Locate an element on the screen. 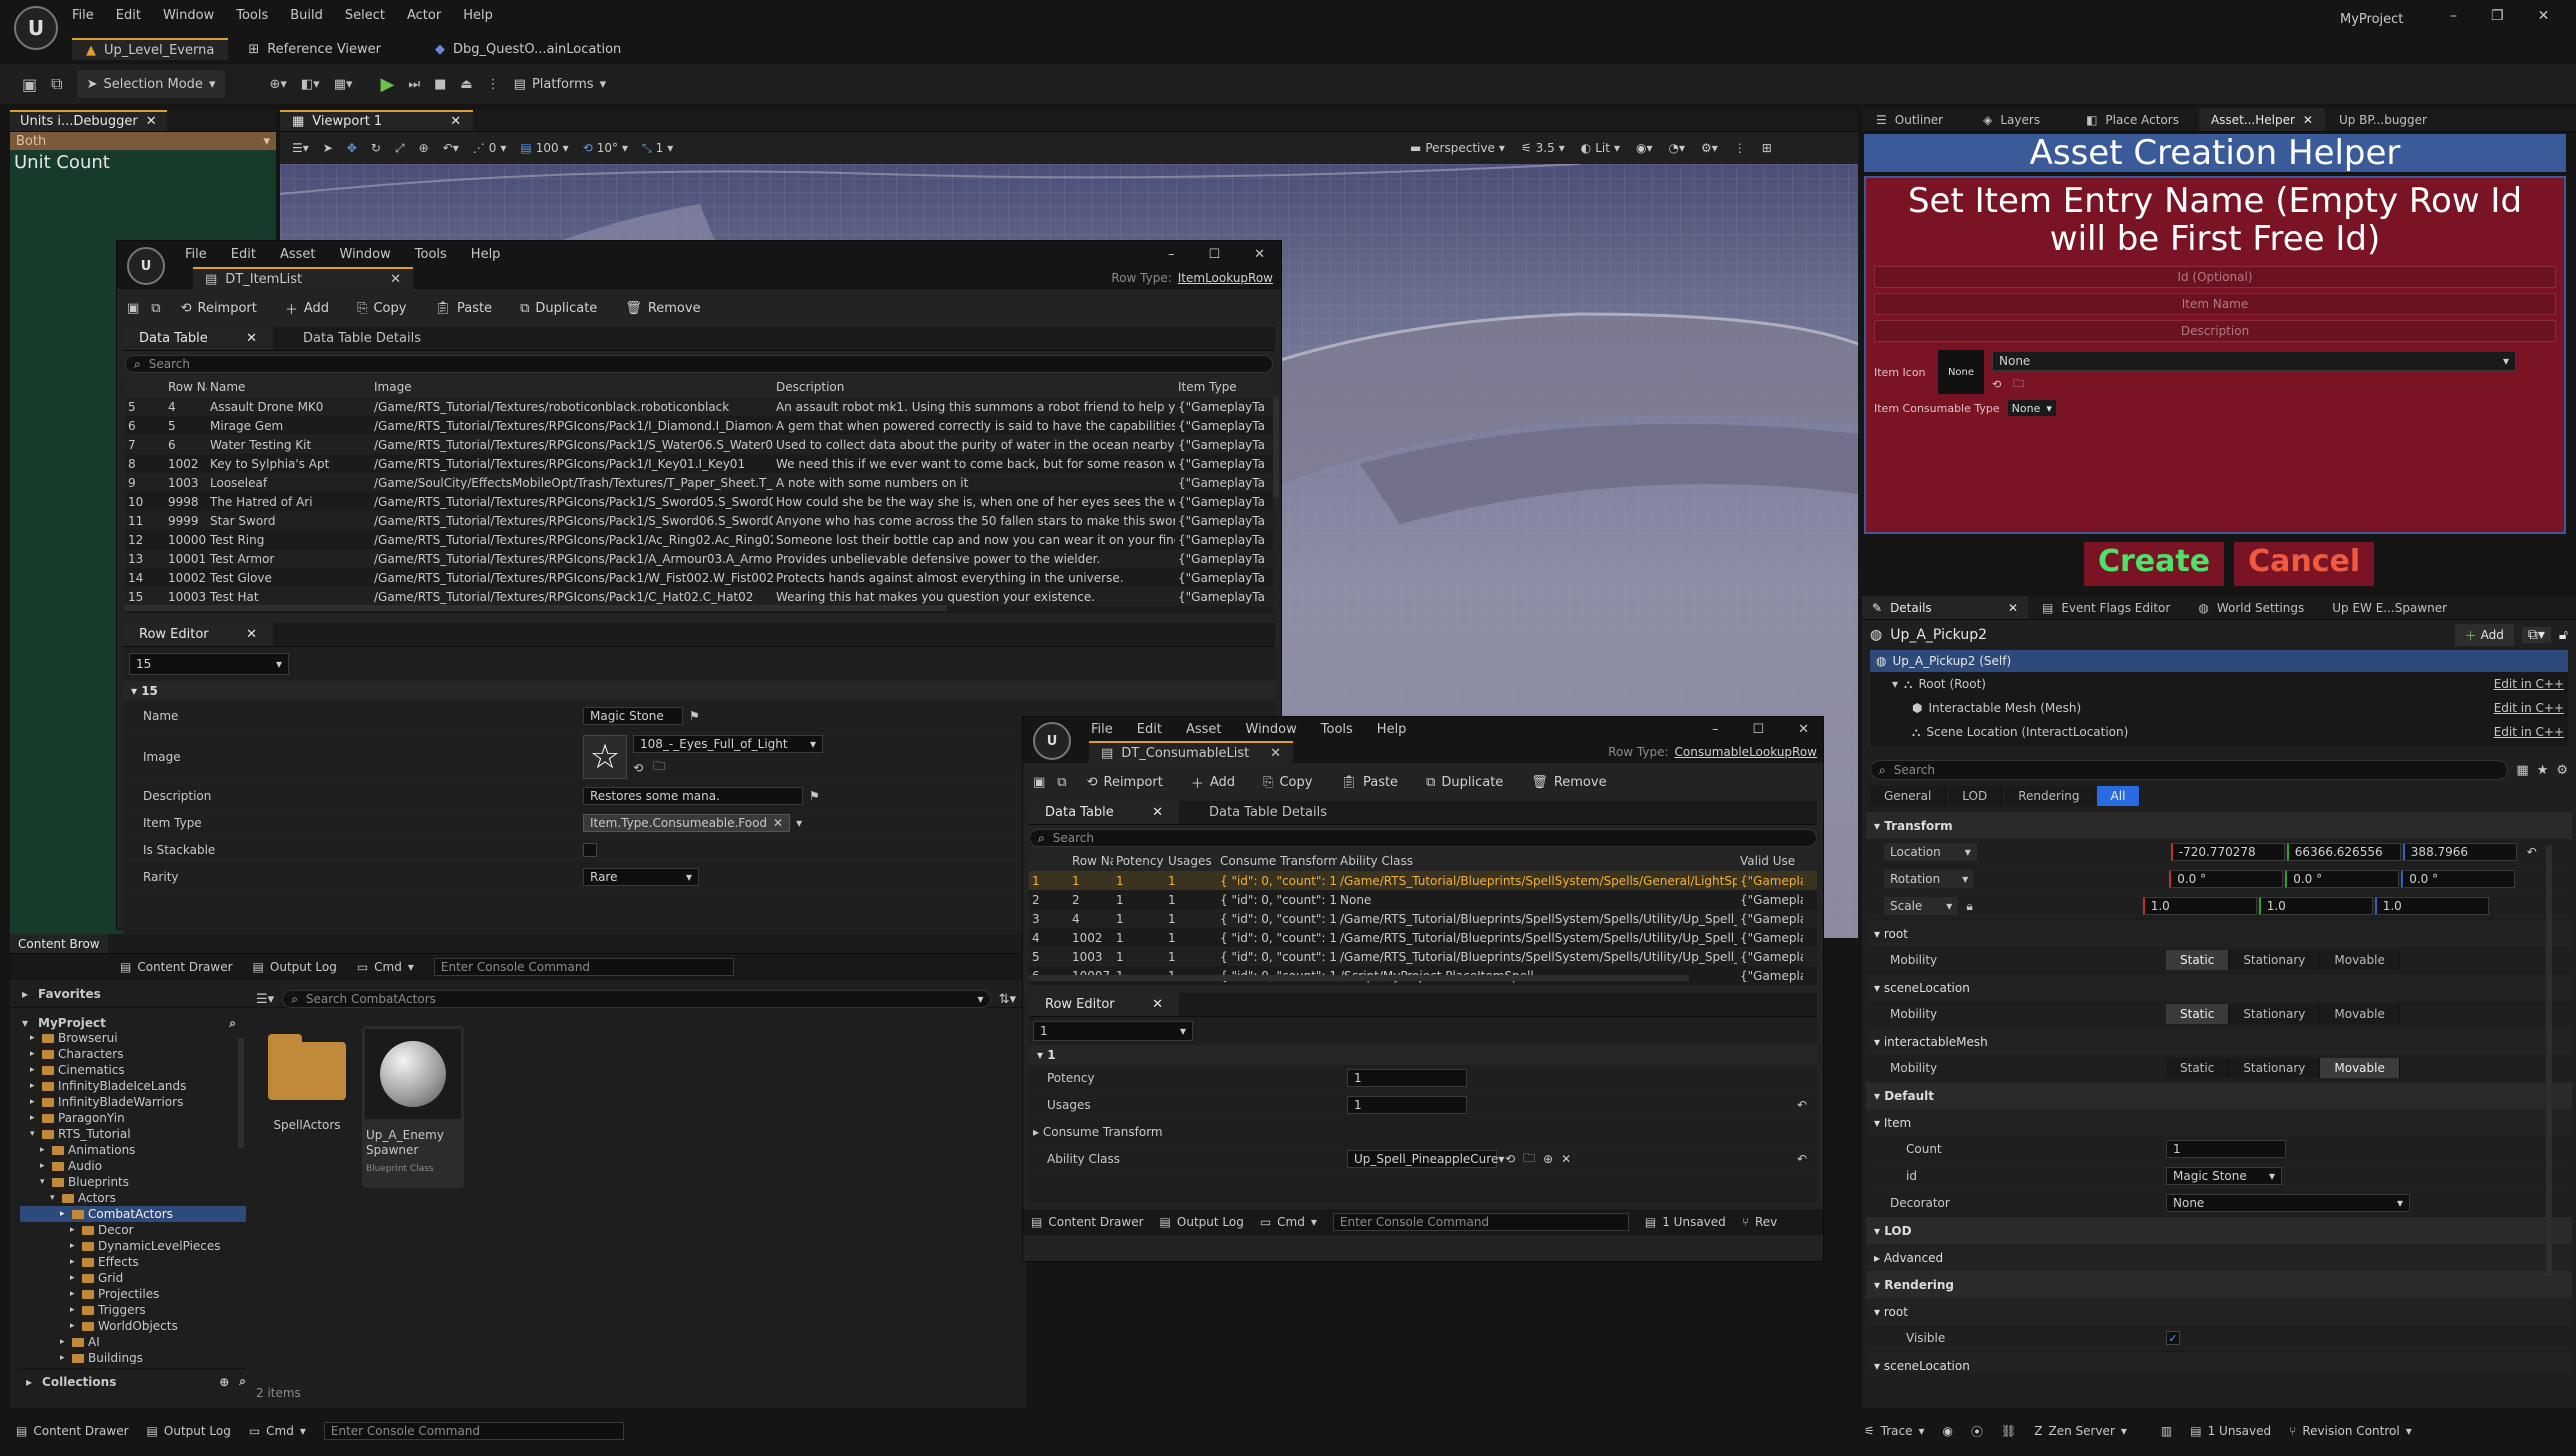  section-transform: ▾ Transform is located at coordinates (2219, 825).